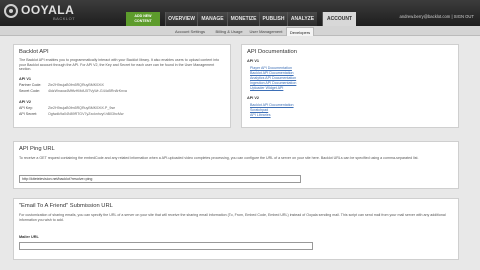 This screenshot has height=270, width=480. Describe the element at coordinates (243, 19) in the screenshot. I see `nav-tab-monetize: MONETIZE` at that location.